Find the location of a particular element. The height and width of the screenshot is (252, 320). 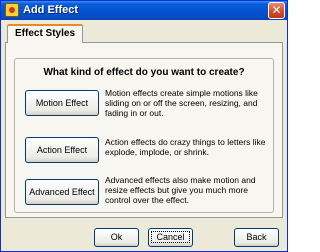

motion-effect-label: Motion Effect is located at coordinates (62, 103).